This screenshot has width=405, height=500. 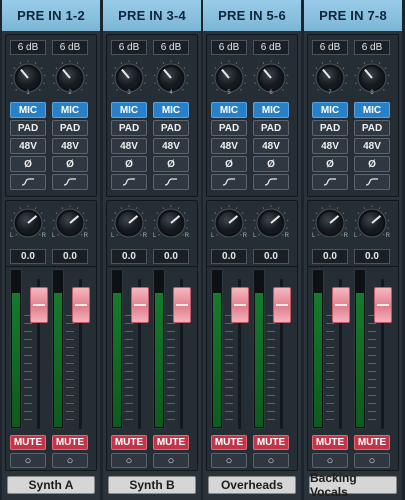 What do you see at coordinates (271, 78) in the screenshot?
I see `gain-knob: 6` at bounding box center [271, 78].